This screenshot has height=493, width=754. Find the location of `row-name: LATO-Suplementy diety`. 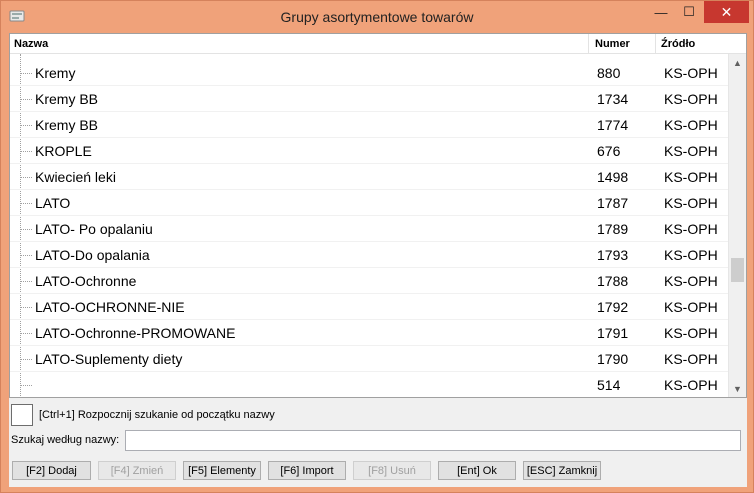

row-name: LATO-Suplementy diety is located at coordinates (109, 359).